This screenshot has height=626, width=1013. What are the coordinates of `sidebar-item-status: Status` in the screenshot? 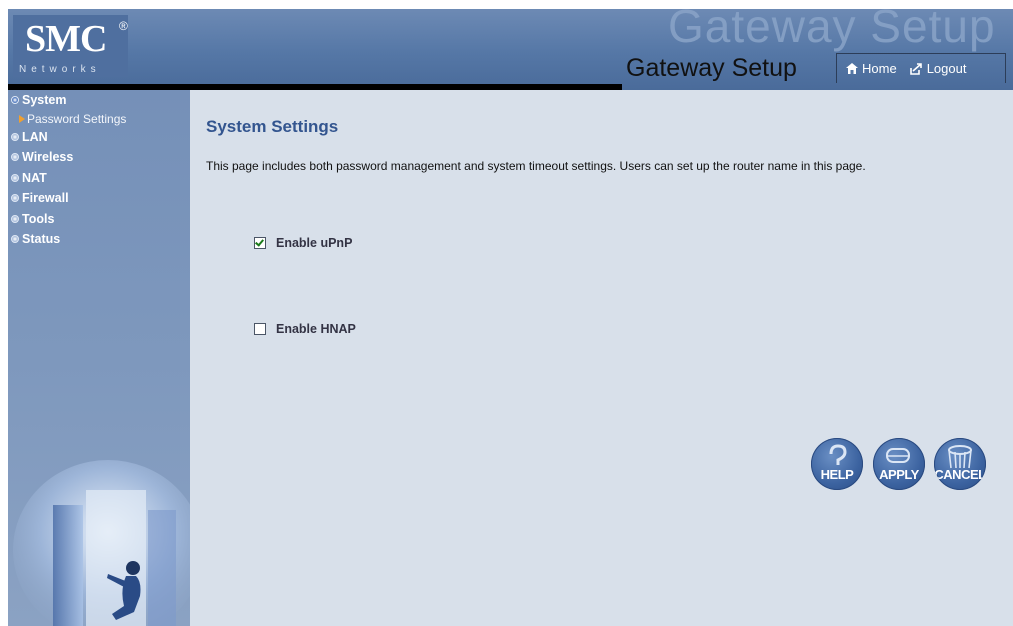 It's located at (99, 239).